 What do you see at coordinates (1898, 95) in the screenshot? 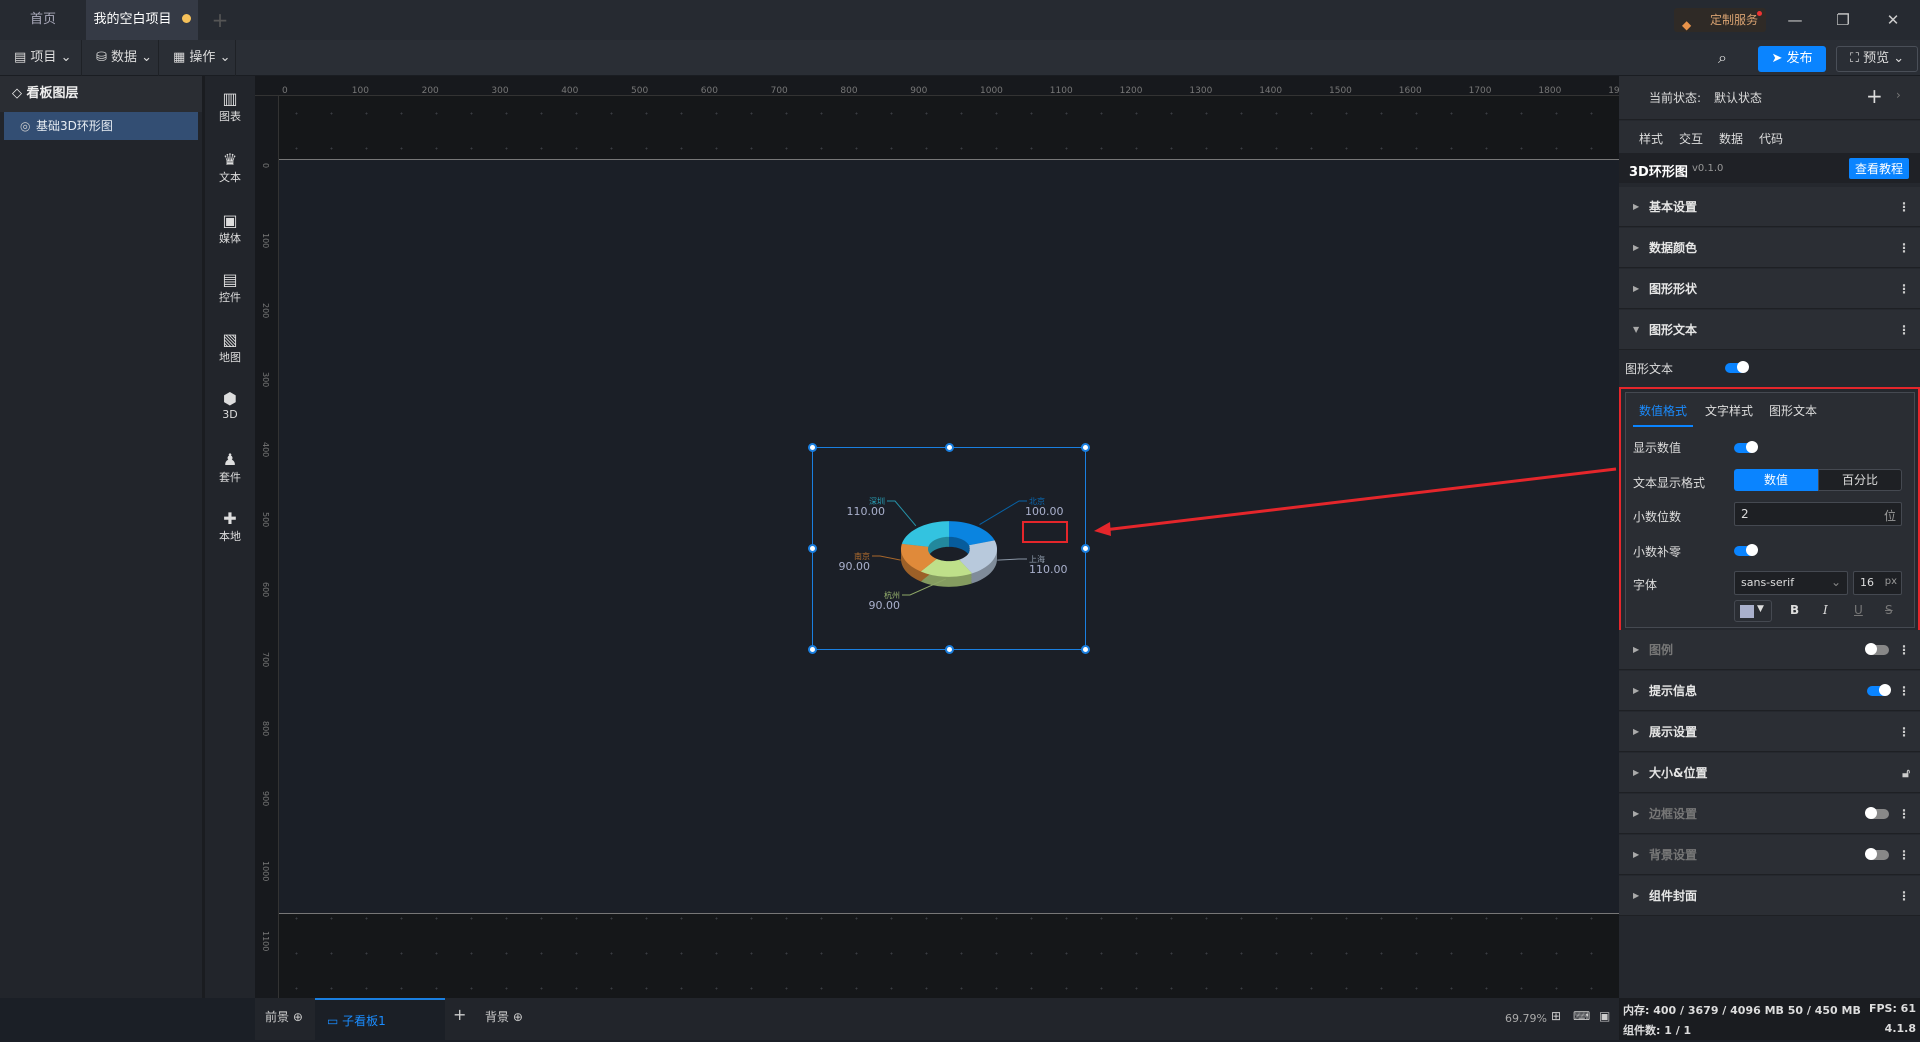
I see `chevron-right-icon: ›` at bounding box center [1898, 95].